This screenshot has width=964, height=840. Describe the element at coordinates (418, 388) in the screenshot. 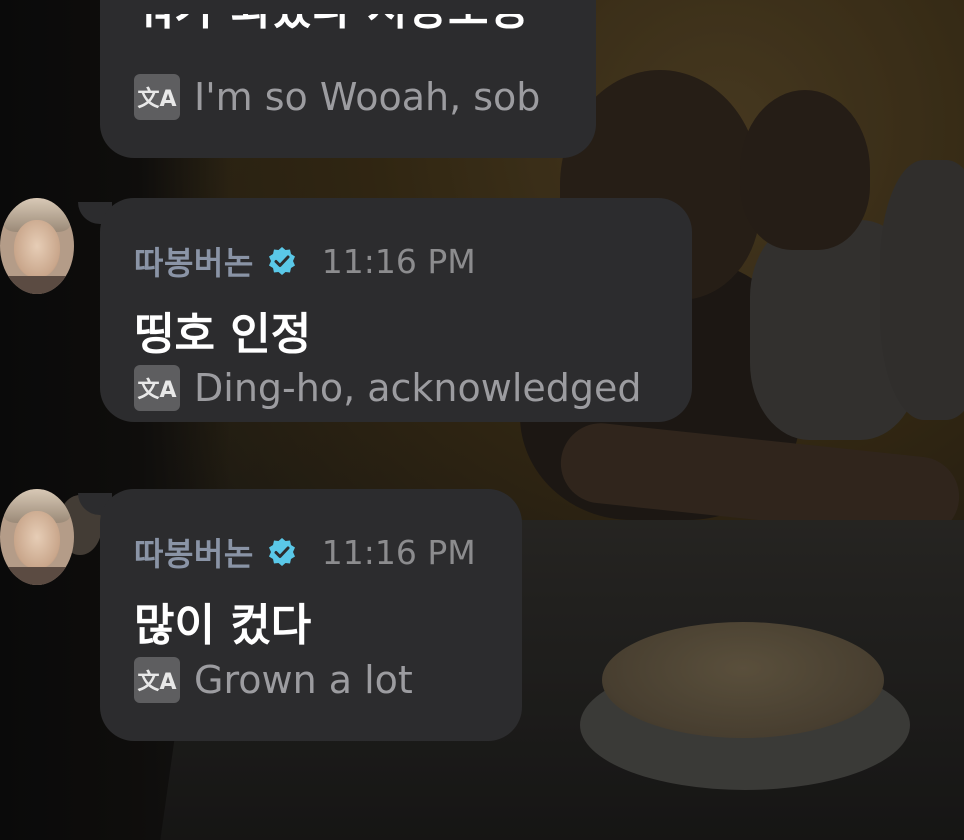

I see `translation-text: Ding-ho, acknowledged` at that location.